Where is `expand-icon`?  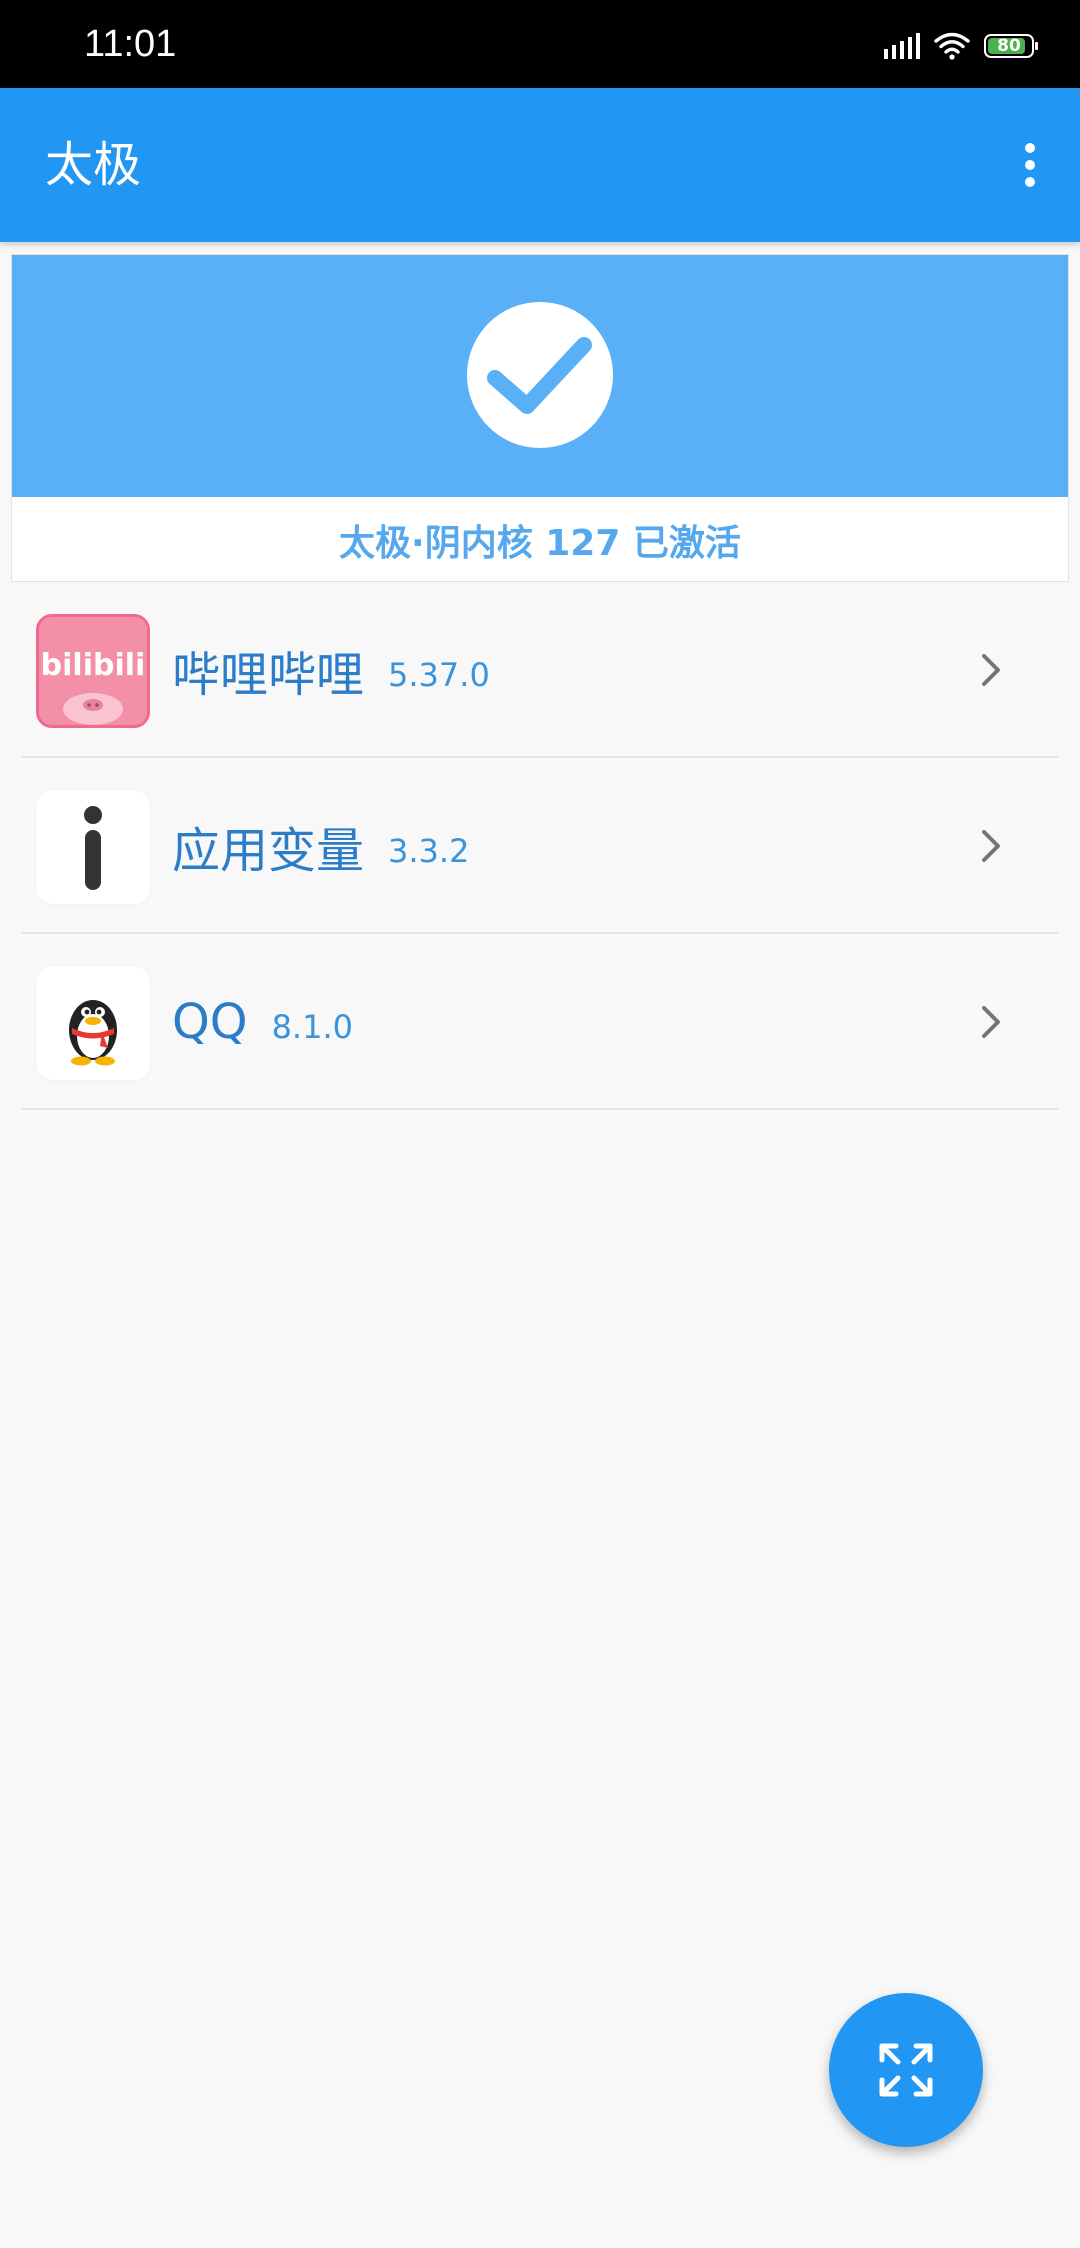
expand-icon is located at coordinates (906, 2070).